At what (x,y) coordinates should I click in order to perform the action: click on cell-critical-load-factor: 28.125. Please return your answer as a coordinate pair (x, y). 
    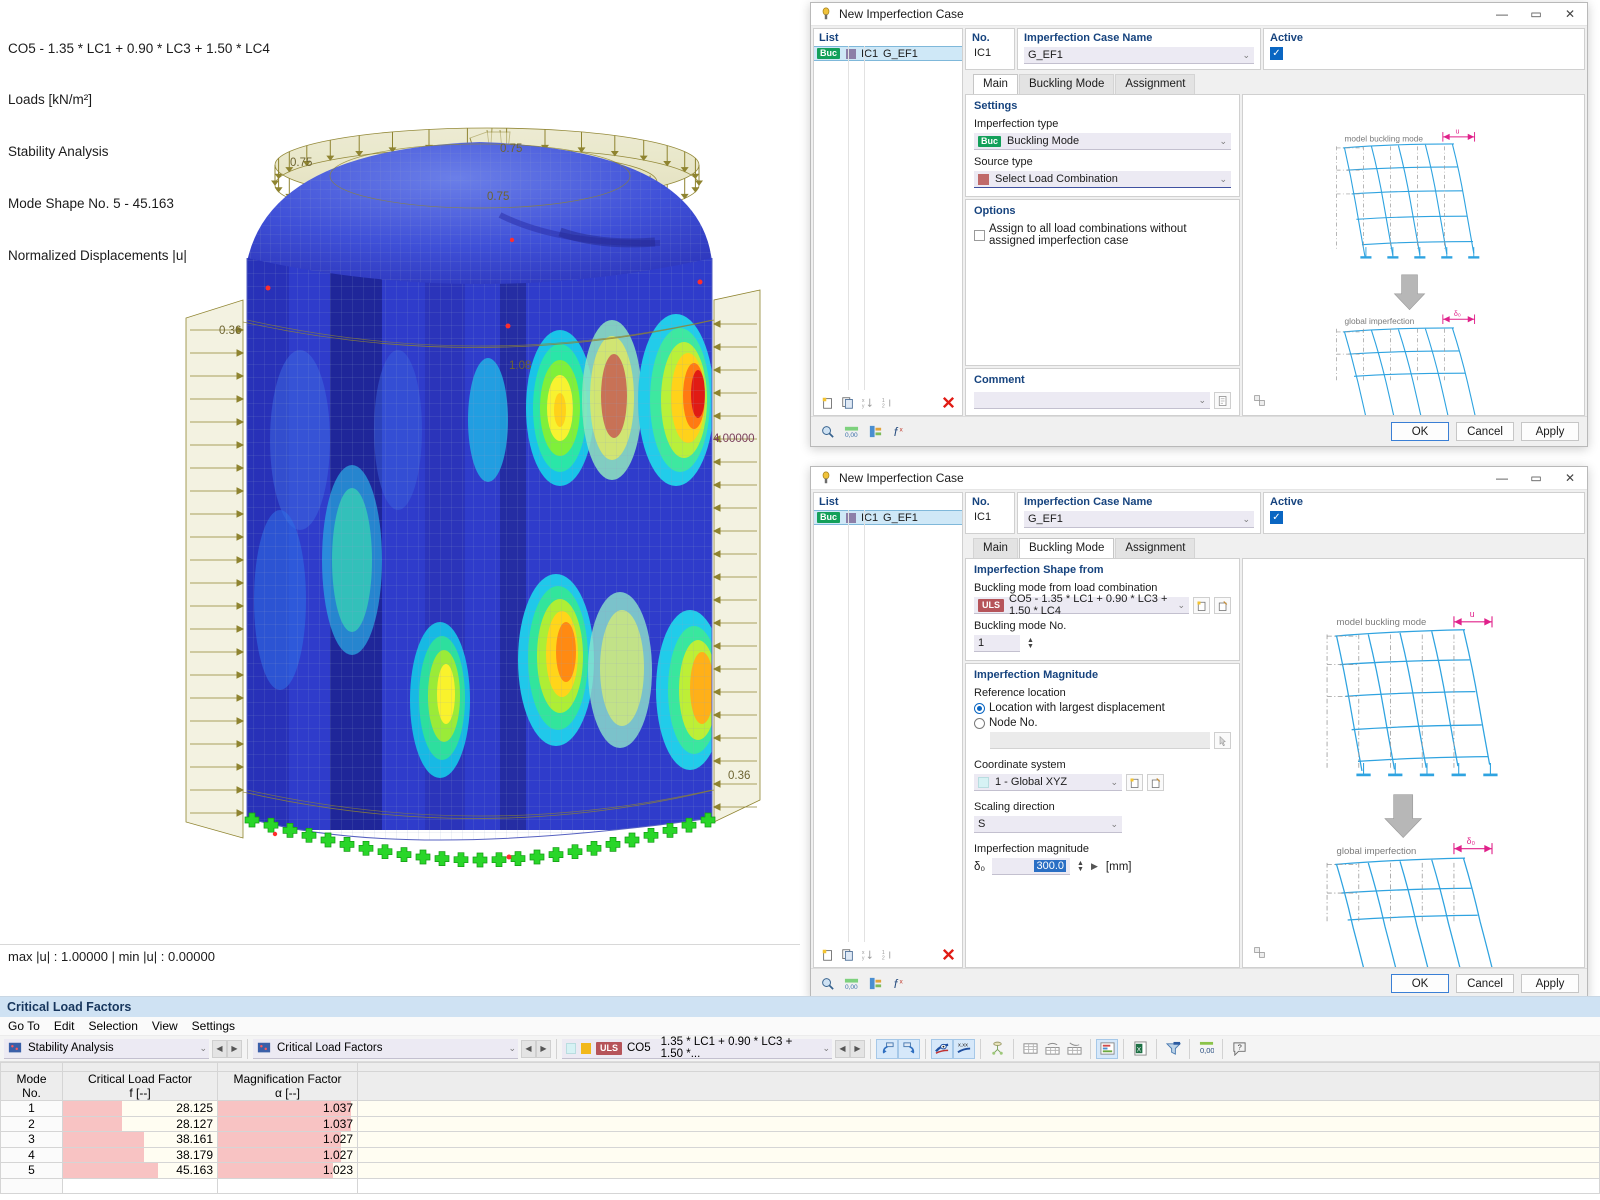
    Looking at the image, I should click on (140, 1108).